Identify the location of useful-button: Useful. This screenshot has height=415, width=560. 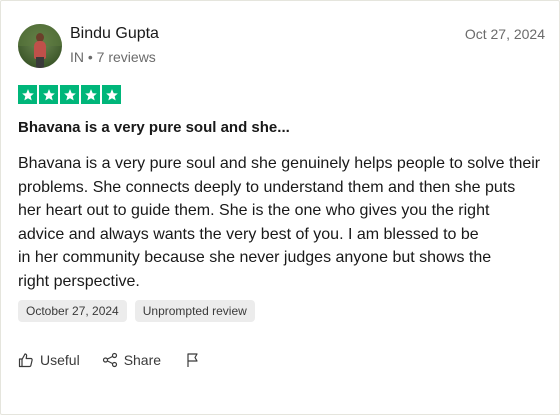
(49, 360).